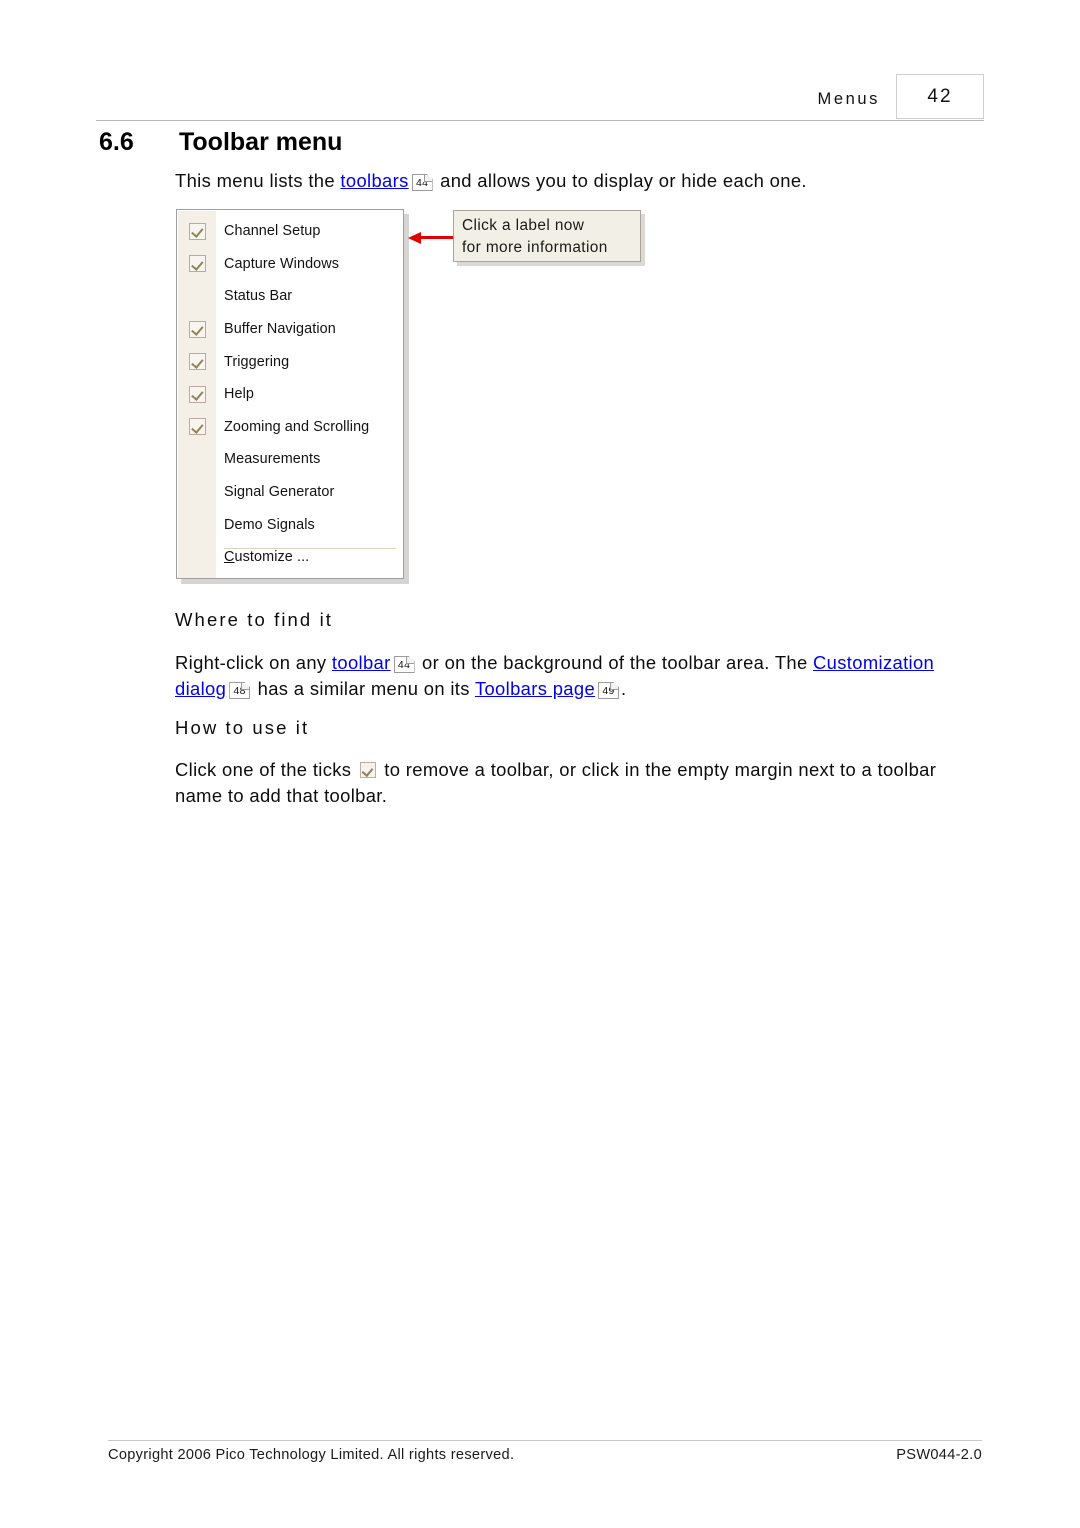 The height and width of the screenshot is (1528, 1080). What do you see at coordinates (257, 361) in the screenshot?
I see `menu-item-label: Triggering` at bounding box center [257, 361].